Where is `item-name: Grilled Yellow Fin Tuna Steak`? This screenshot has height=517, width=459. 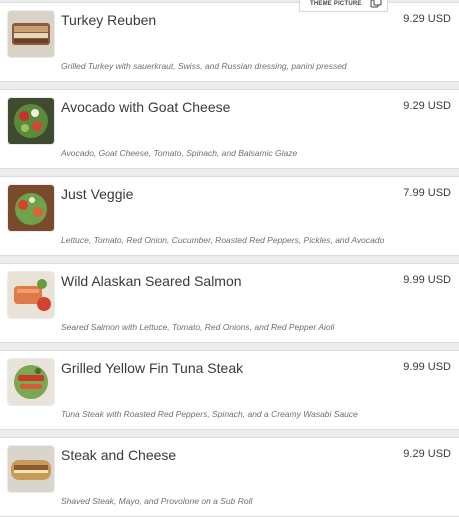
item-name: Grilled Yellow Fin Tuna Steak is located at coordinates (152, 368).